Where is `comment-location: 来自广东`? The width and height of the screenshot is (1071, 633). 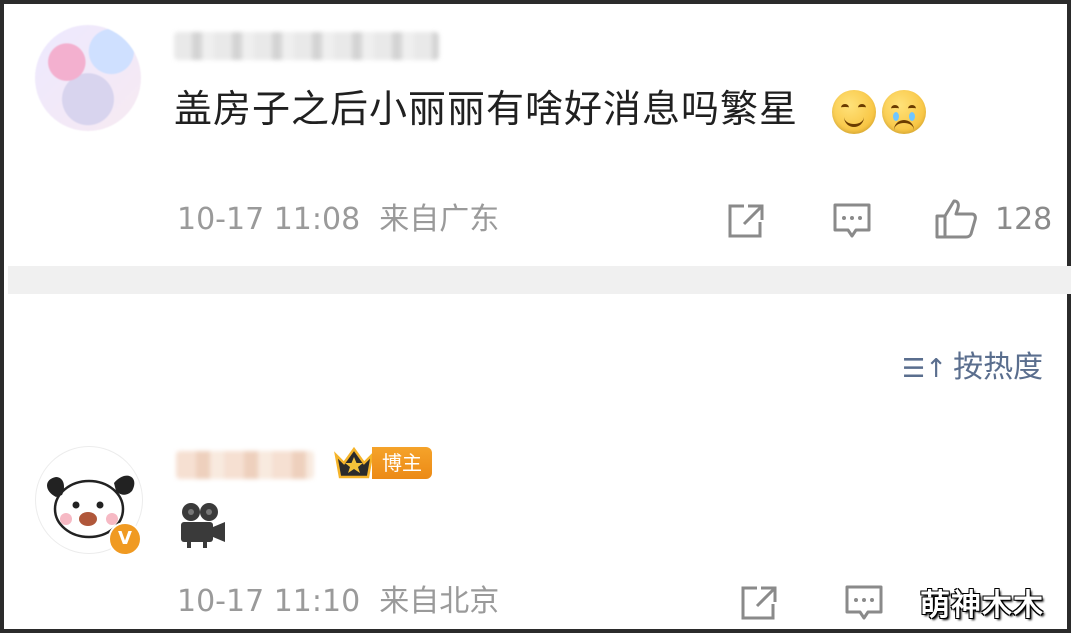
comment-location: 来自广东 is located at coordinates (439, 219).